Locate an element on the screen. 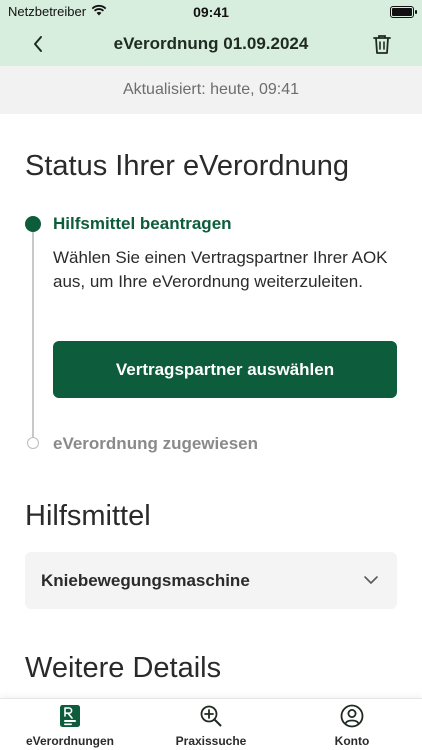 The height and width of the screenshot is (750, 422). tab-konto-label: Konto is located at coordinates (352, 741).